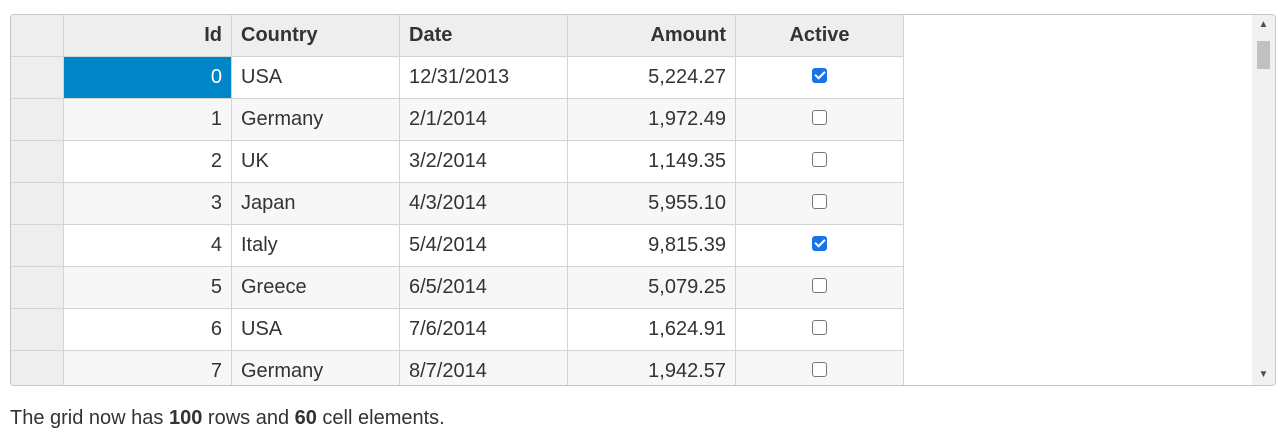 The height and width of the screenshot is (445, 1287). Describe the element at coordinates (1263, 375) in the screenshot. I see `scroll-down-arrow-icon: ▼` at that location.